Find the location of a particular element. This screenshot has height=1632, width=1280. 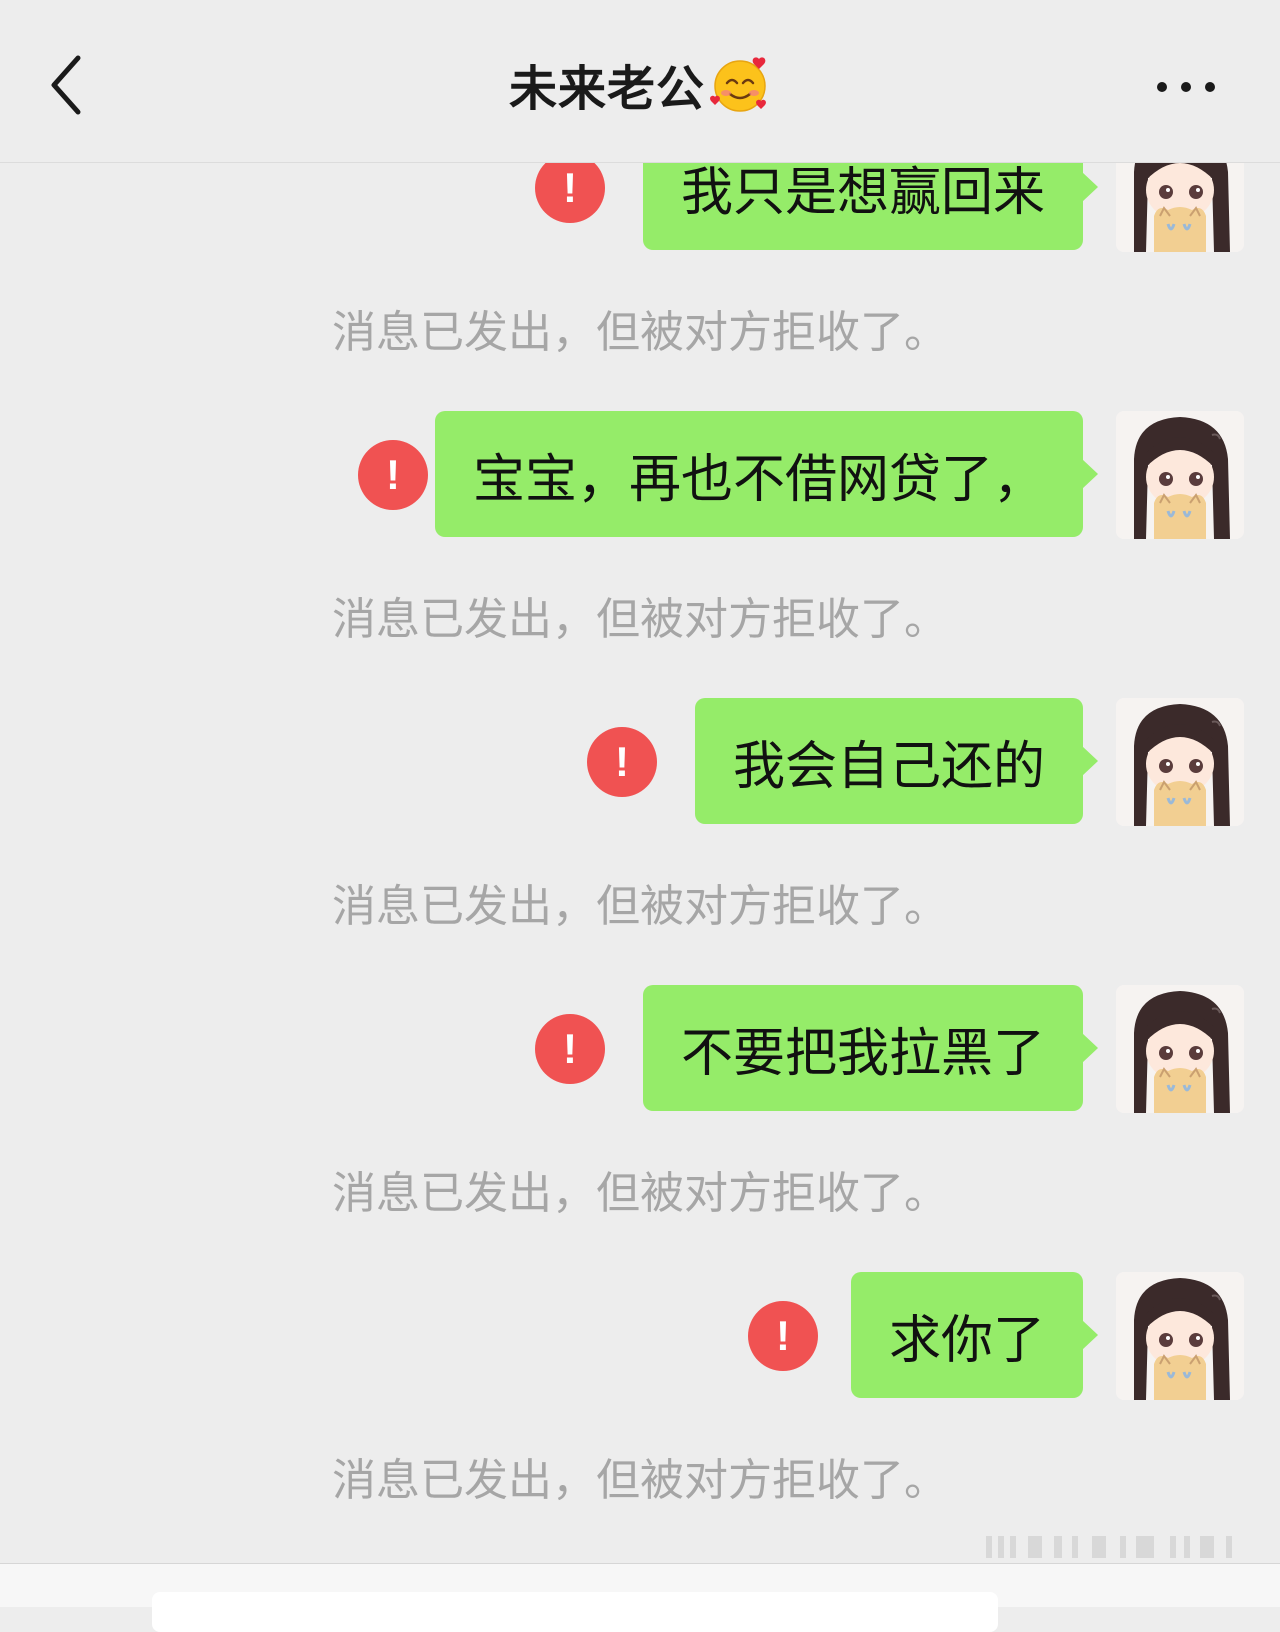

message-row: ! 我会自己还的 is located at coordinates (640, 762).